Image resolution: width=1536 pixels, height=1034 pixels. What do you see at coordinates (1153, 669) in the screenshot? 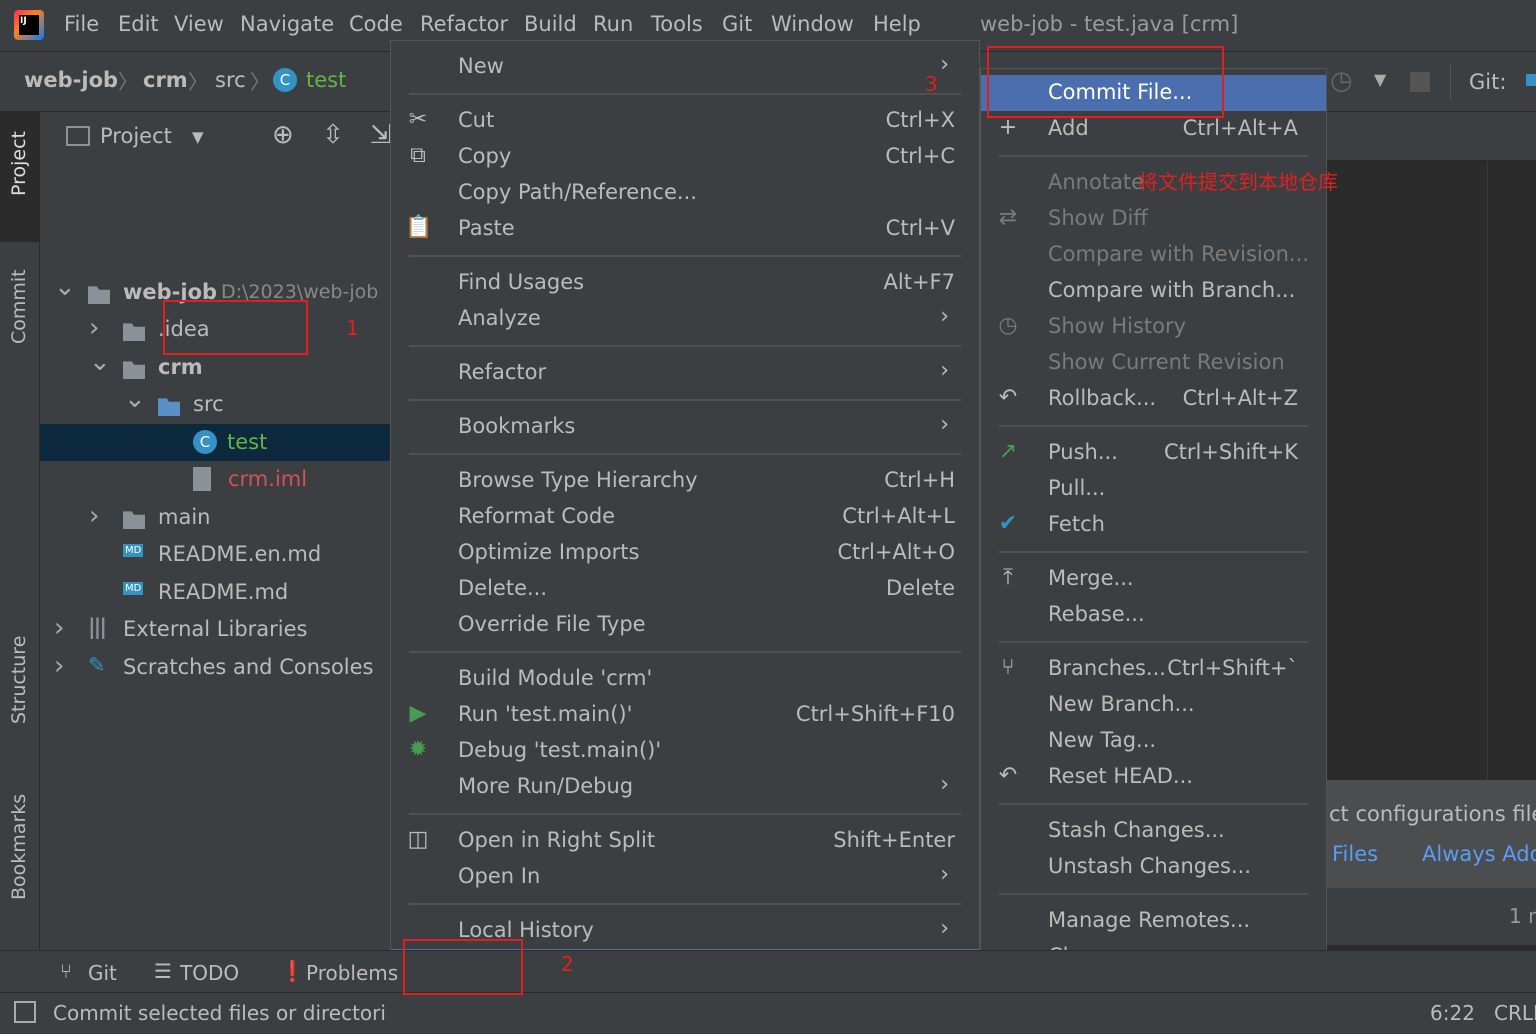
I see `menu-item-branches: ⑂ Branches... Ctrl+Shift+`` at bounding box center [1153, 669].